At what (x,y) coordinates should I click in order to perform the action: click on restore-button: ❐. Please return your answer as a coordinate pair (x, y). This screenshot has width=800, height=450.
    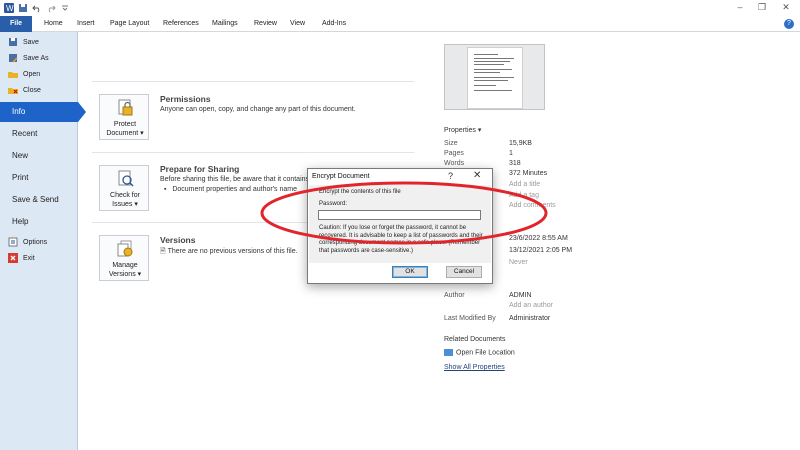
    Looking at the image, I should click on (762, 7).